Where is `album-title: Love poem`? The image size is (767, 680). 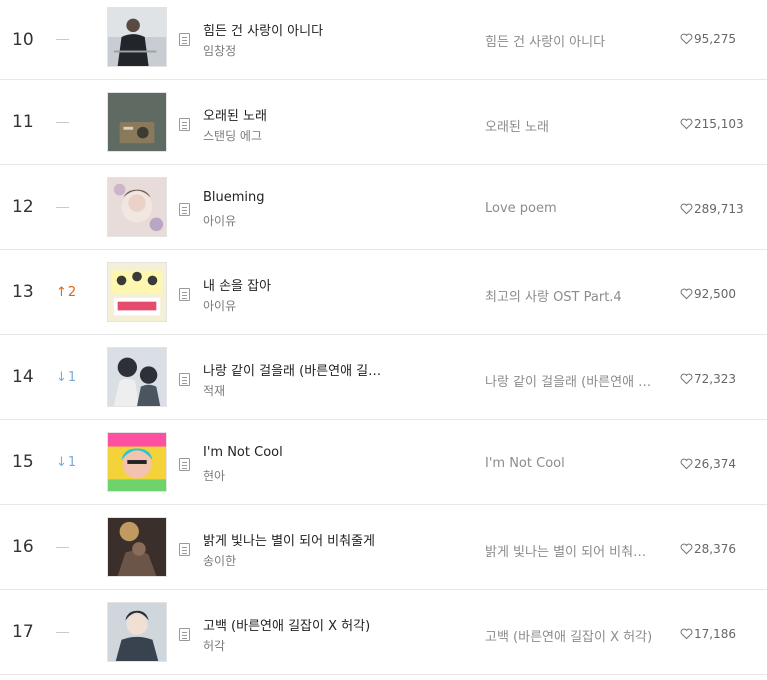 album-title: Love poem is located at coordinates (572, 208).